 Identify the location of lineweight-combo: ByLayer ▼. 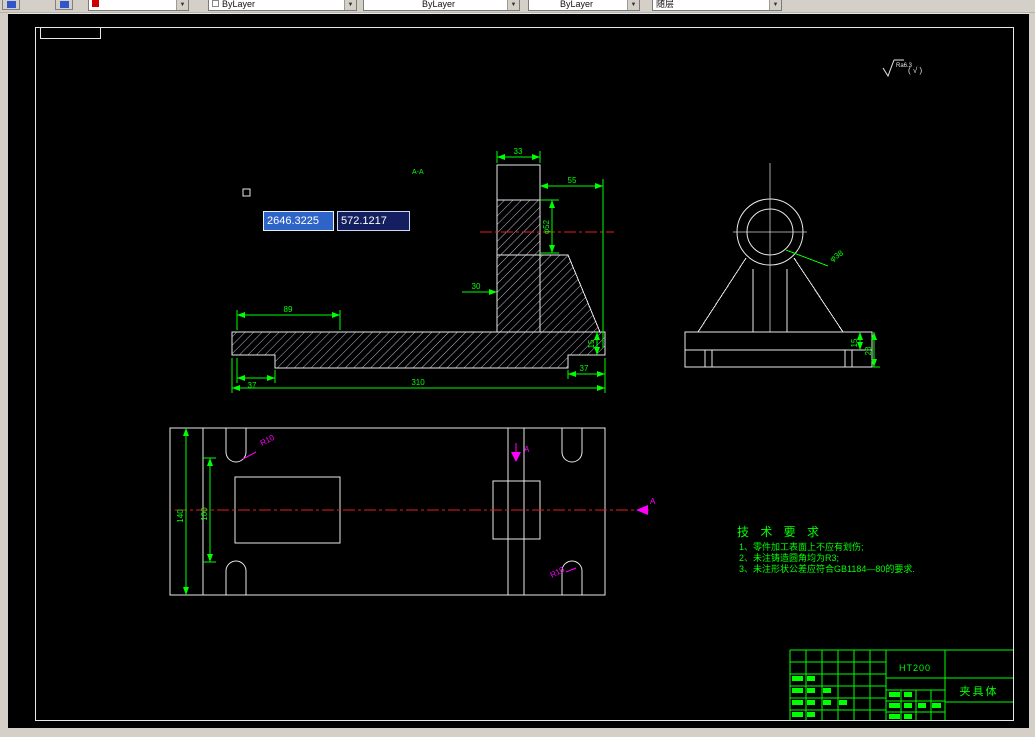
(584, 5).